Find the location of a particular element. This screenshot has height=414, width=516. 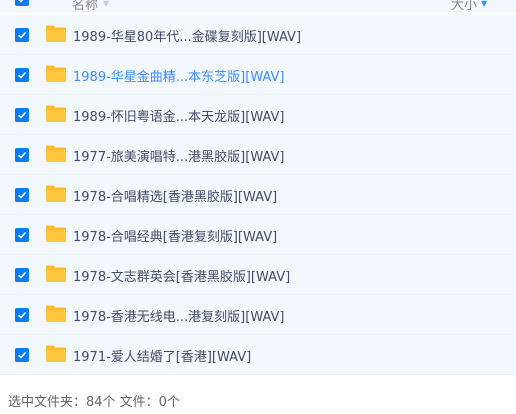

list-header: 名称 ▼ 大小 ▼ is located at coordinates (258, 6).